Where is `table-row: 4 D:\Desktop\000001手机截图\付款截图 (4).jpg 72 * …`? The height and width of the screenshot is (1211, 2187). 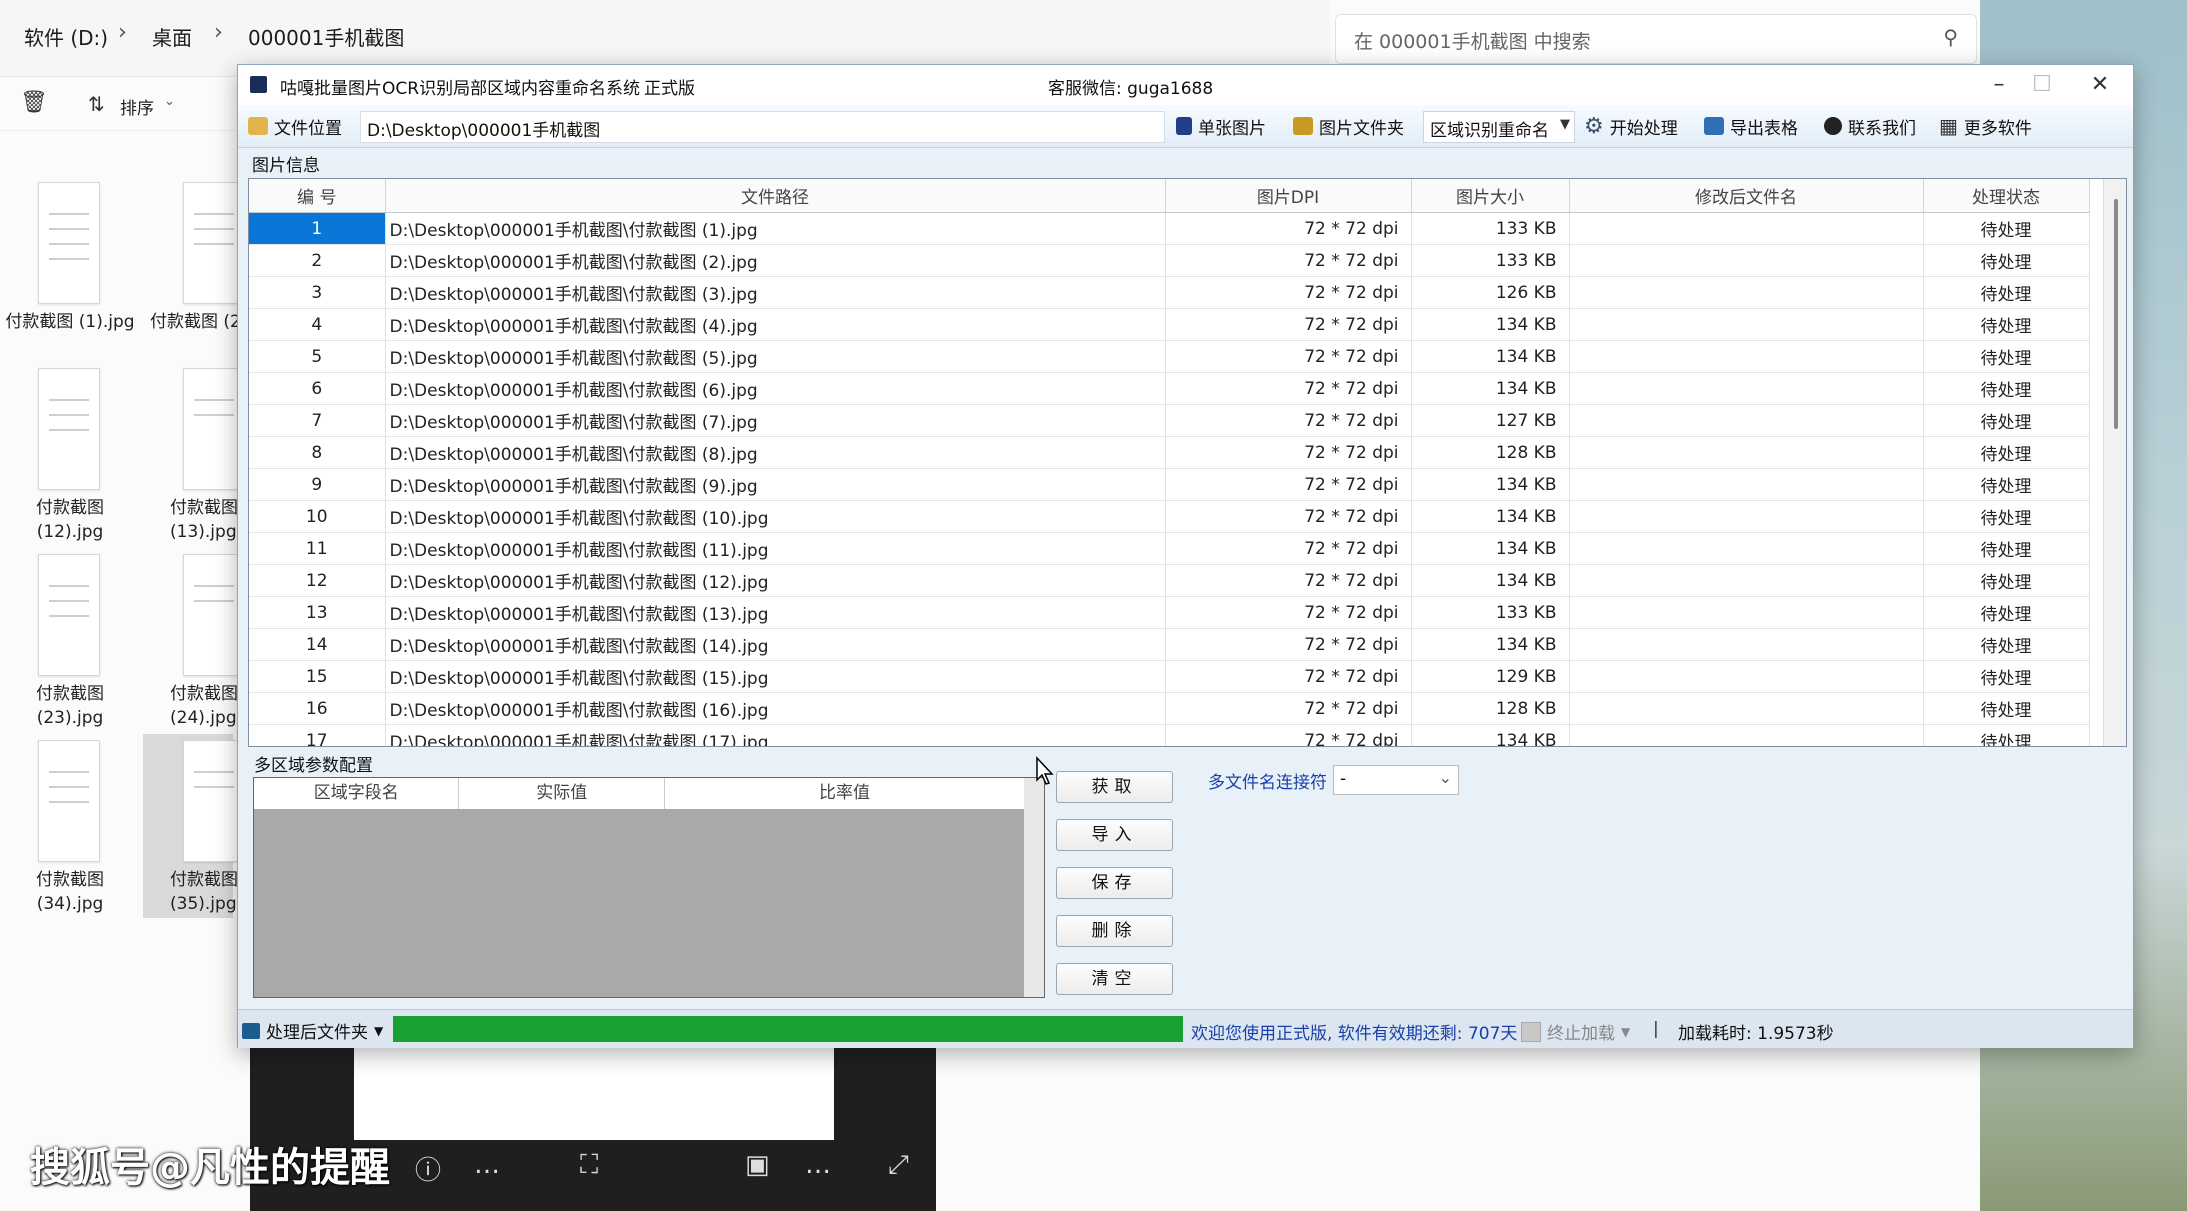 table-row: 4 D:\Desktop\000001手机截图\付款截图 (4).jpg 72 * … is located at coordinates (1169, 324).